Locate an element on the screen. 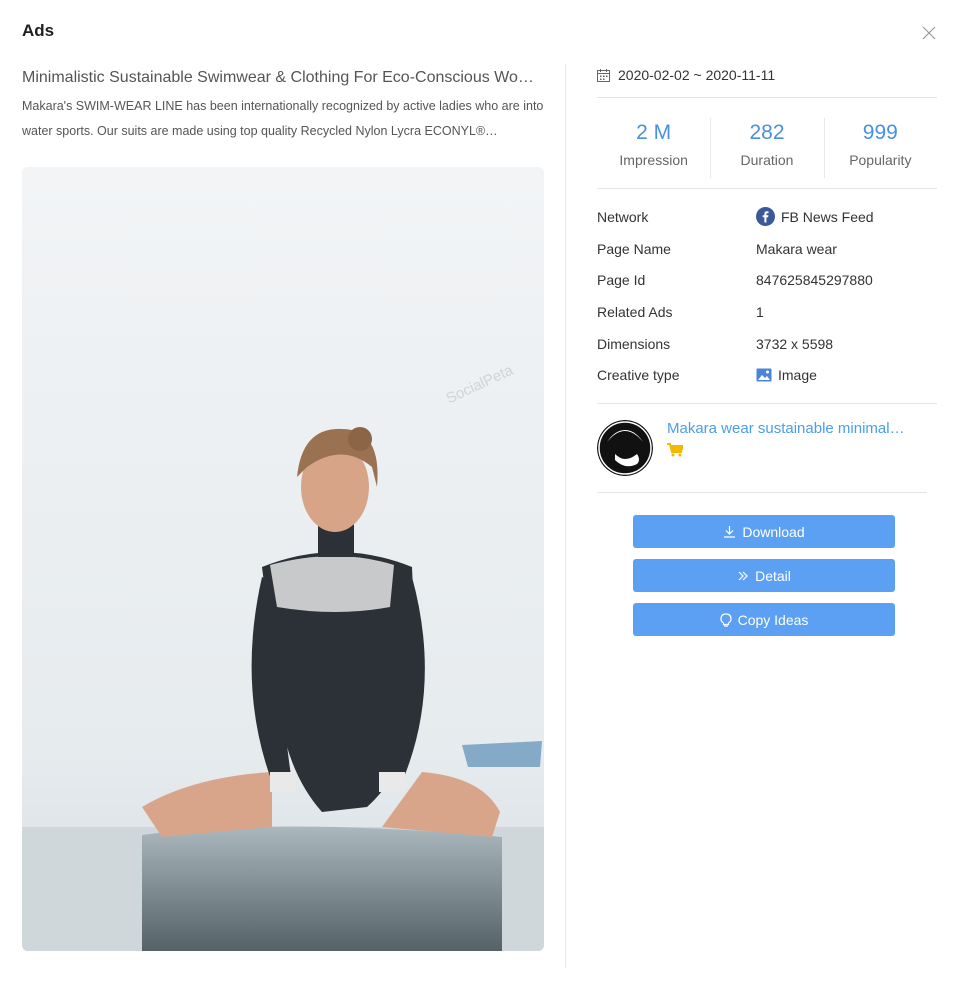 Image resolution: width=960 pixels, height=990 pixels. info-value: Makara wear is located at coordinates (796, 248).